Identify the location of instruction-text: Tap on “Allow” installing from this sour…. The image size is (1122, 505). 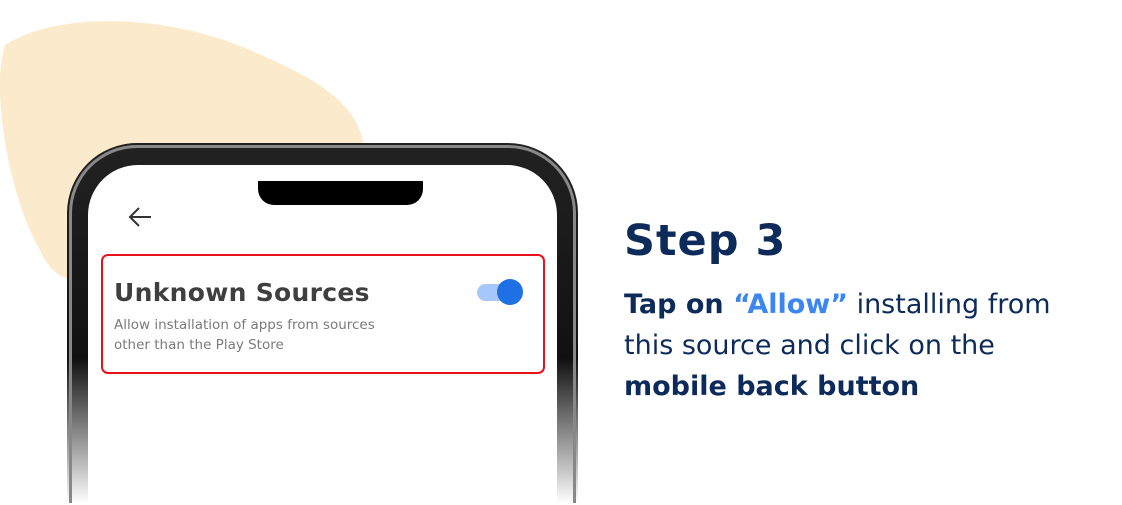
(864, 345).